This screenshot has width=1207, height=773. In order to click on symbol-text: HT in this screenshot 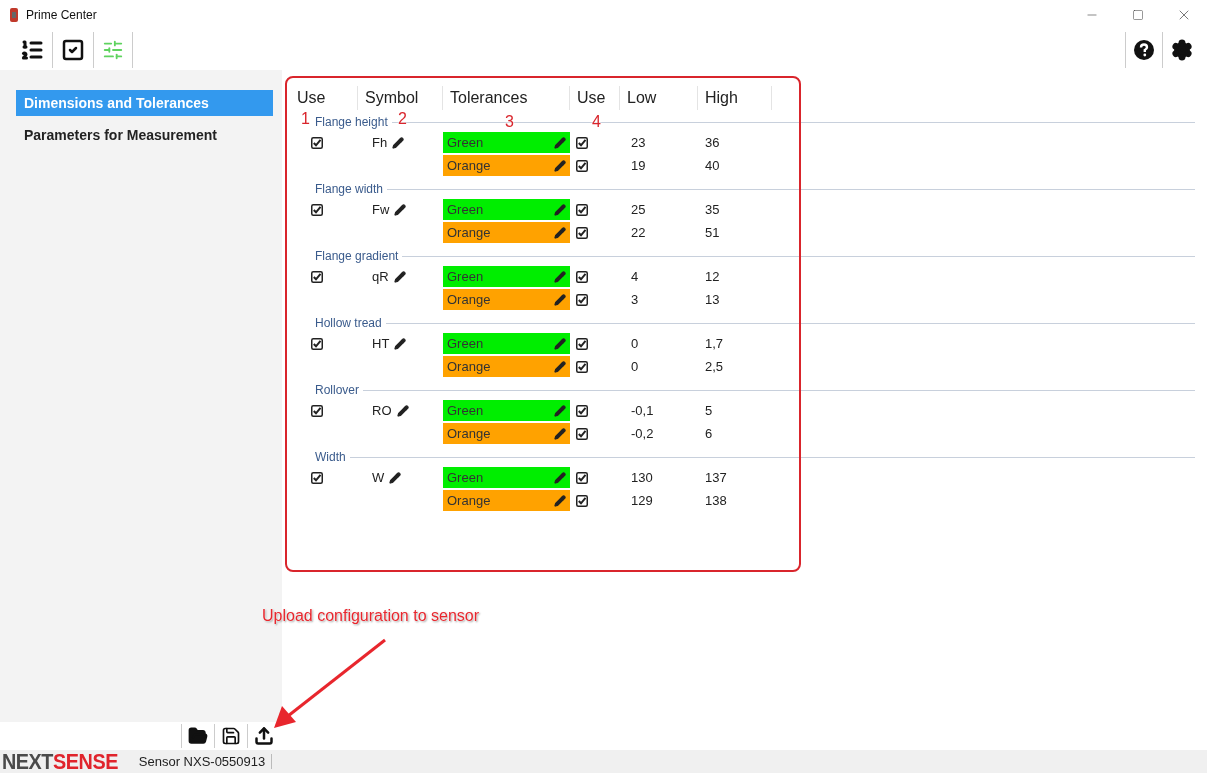, I will do `click(381, 343)`.